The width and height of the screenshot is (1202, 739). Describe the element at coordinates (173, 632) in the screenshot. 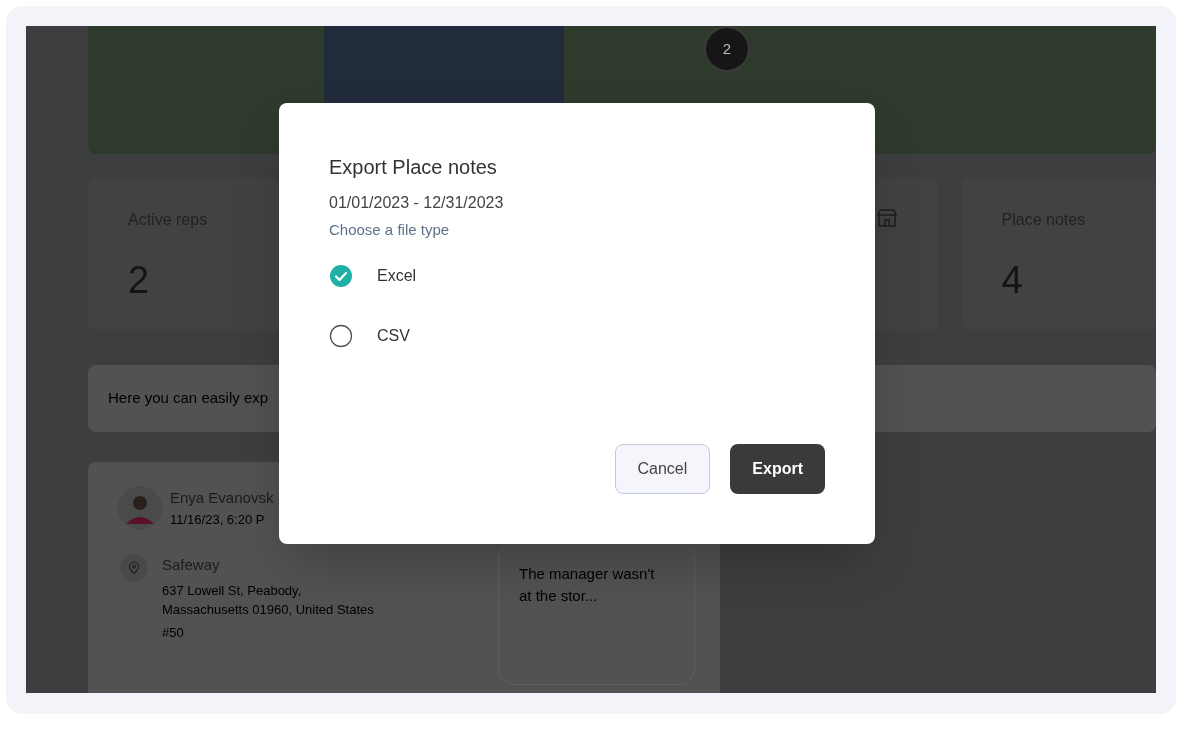

I see `place-number: #50` at that location.